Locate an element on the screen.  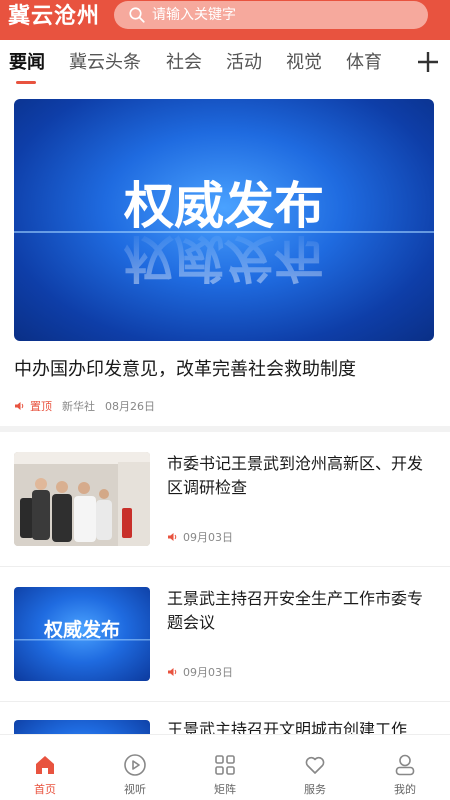
thumbnail-scene is located at coordinates (82, 499).